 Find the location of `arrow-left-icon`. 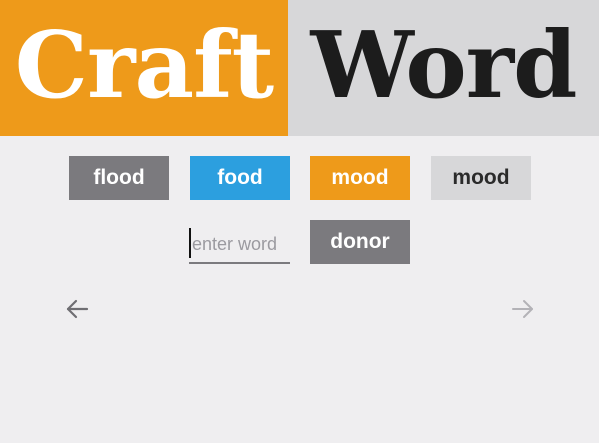

arrow-left-icon is located at coordinates (77, 309).